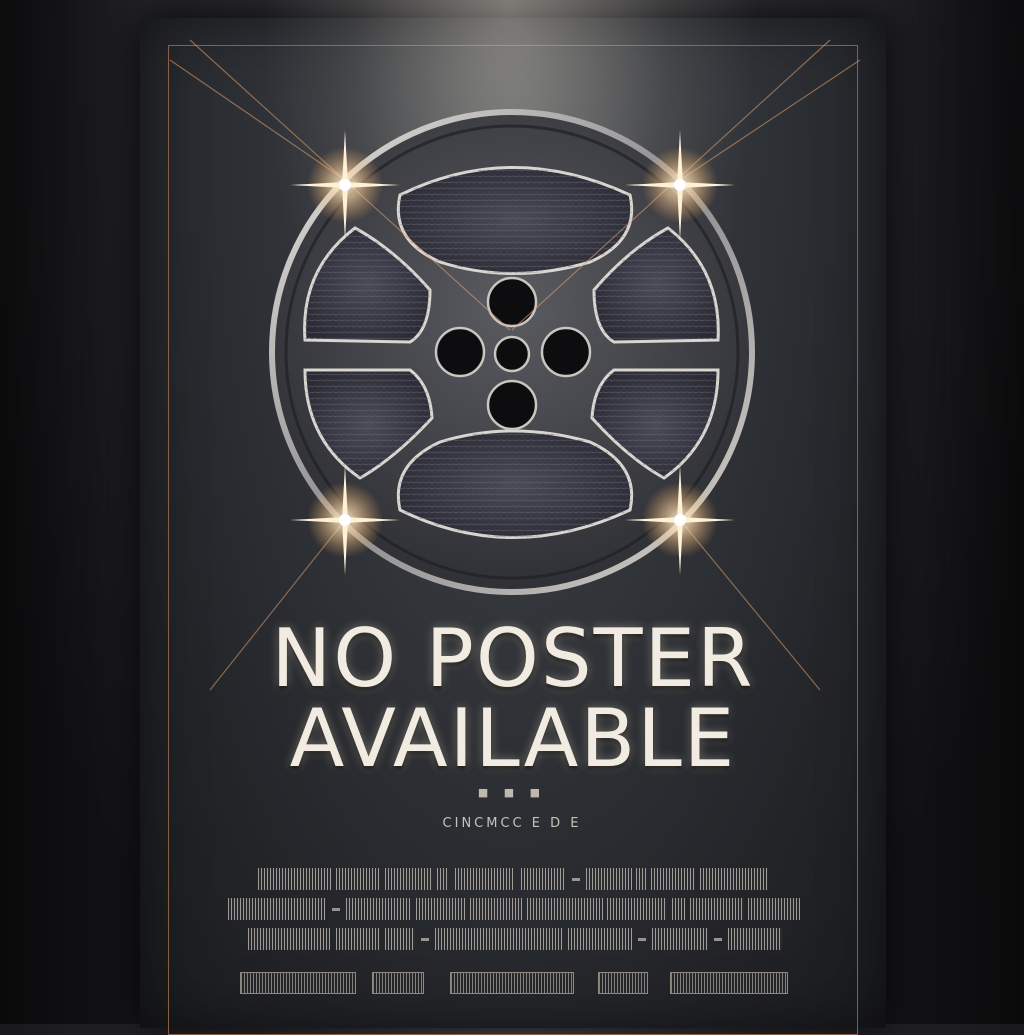  Describe the element at coordinates (512, 823) in the screenshot. I see `tagline: CINCMCC E D E` at that location.